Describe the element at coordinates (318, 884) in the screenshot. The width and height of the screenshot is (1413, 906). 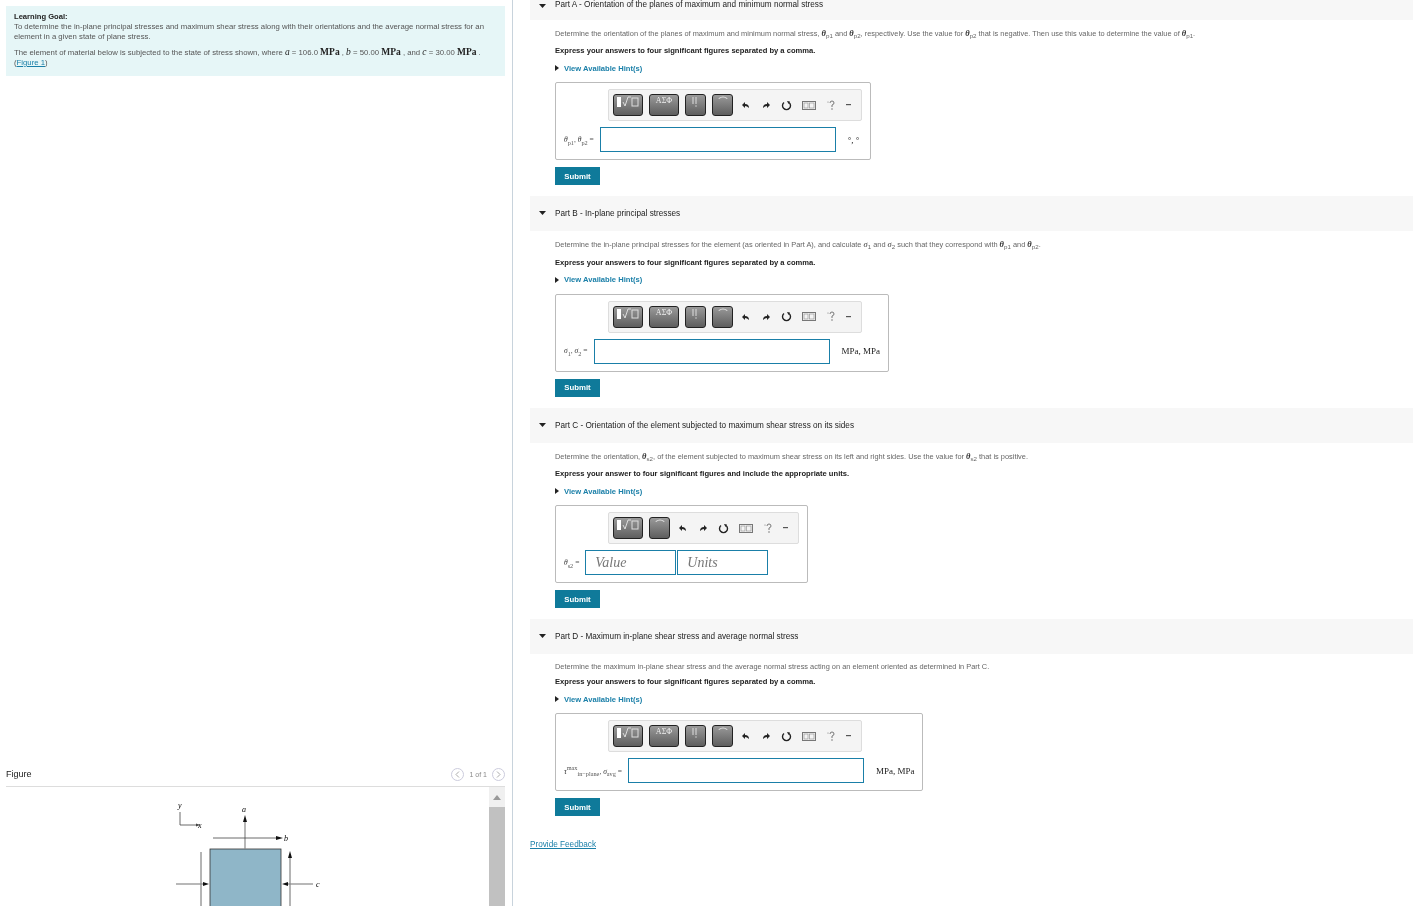
I see `arrow-label: c` at that location.